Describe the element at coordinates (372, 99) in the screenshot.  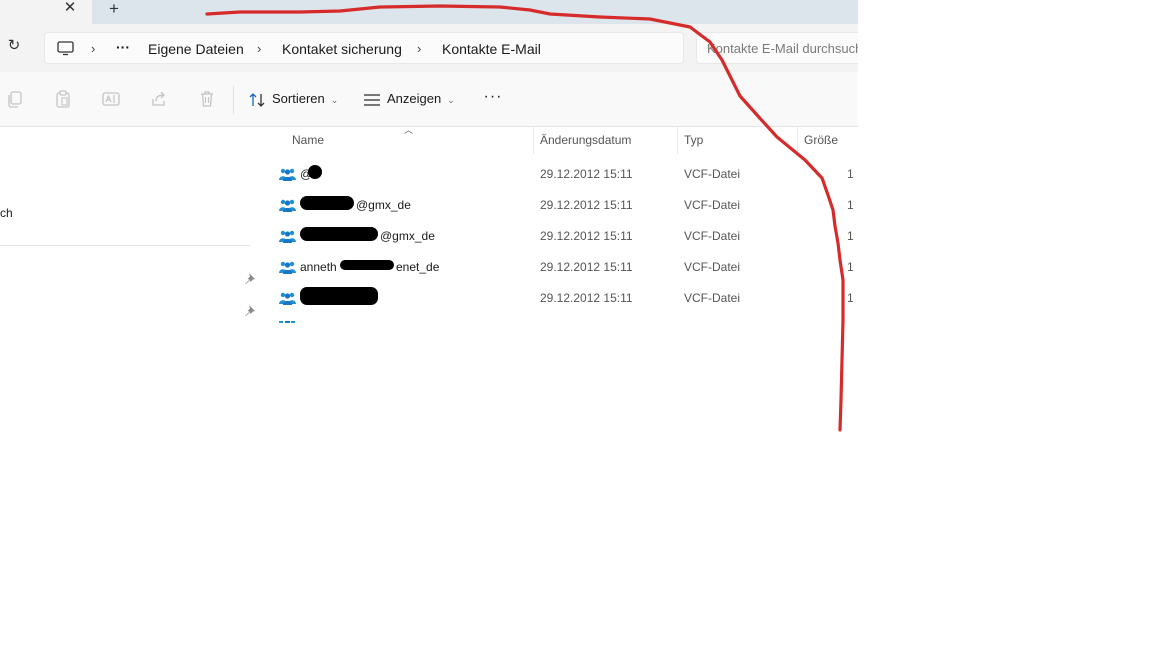
I see `view-icon` at that location.